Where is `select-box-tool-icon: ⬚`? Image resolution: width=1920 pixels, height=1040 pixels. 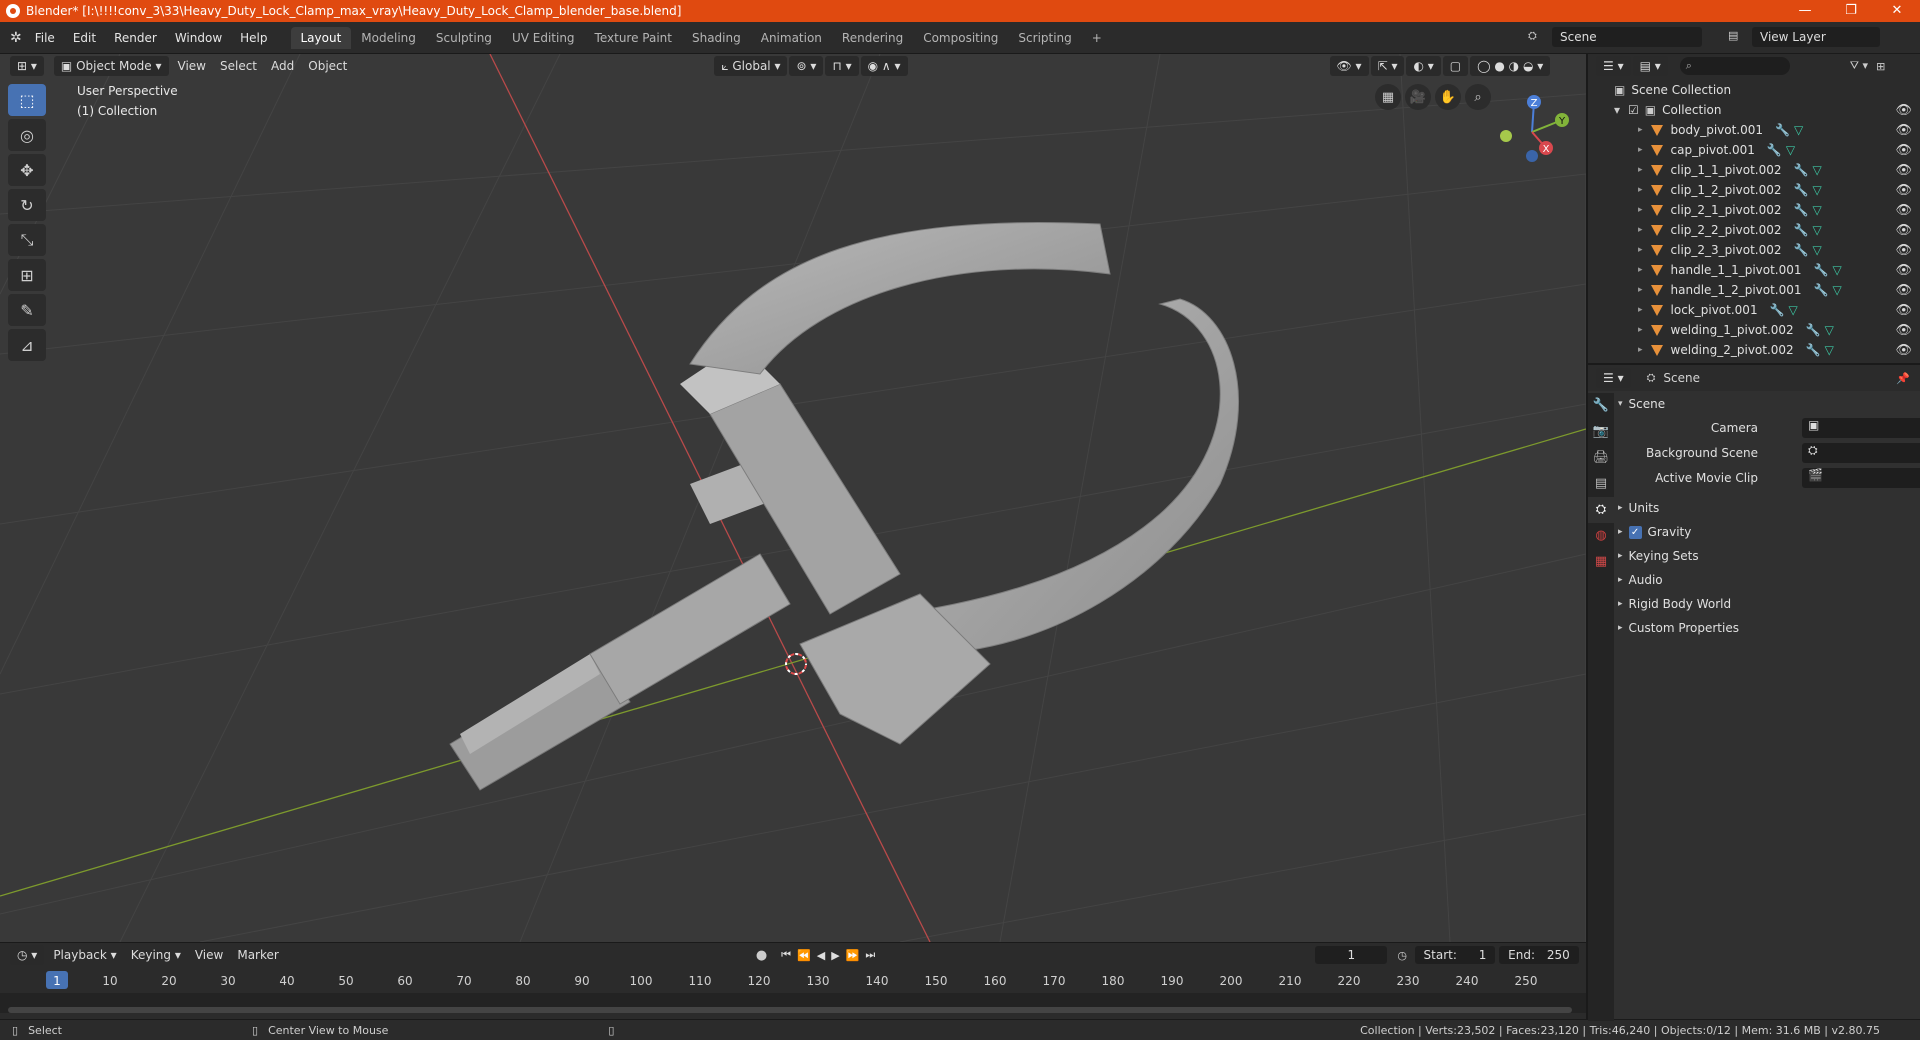 select-box-tool-icon: ⬚ is located at coordinates (27, 100).